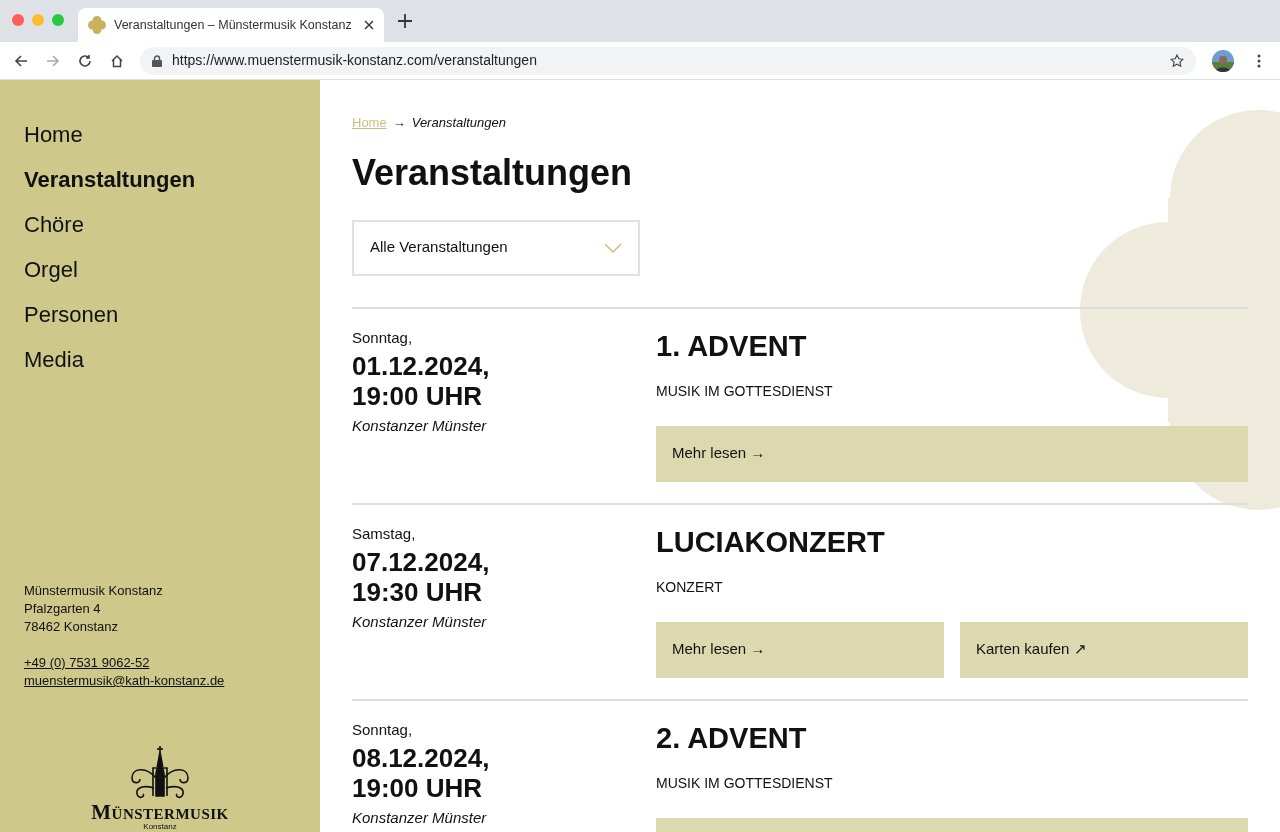 Image resolution: width=1280 pixels, height=832 pixels. Describe the element at coordinates (771, 541) in the screenshot. I see `event-title: LUCIAKONZERT` at that location.